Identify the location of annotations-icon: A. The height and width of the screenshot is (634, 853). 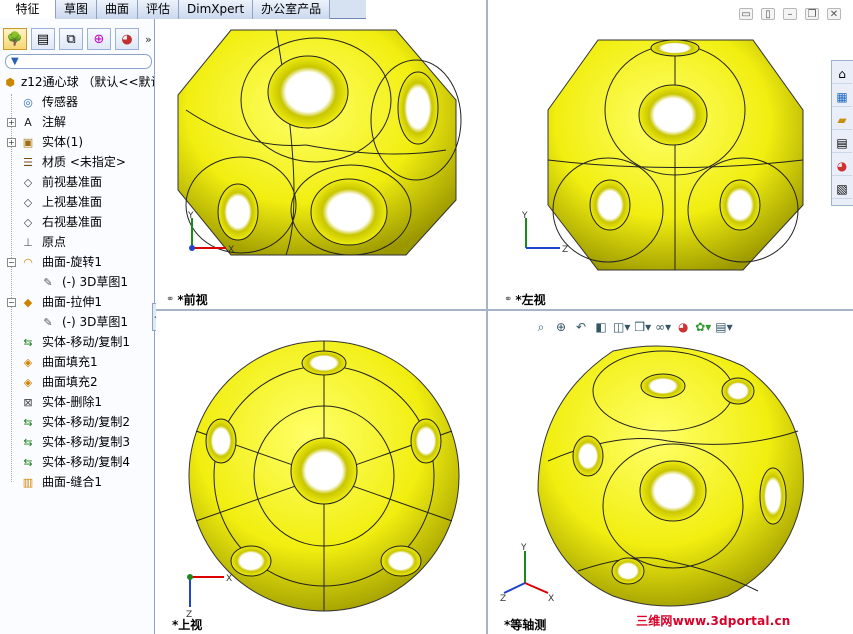
(28, 122).